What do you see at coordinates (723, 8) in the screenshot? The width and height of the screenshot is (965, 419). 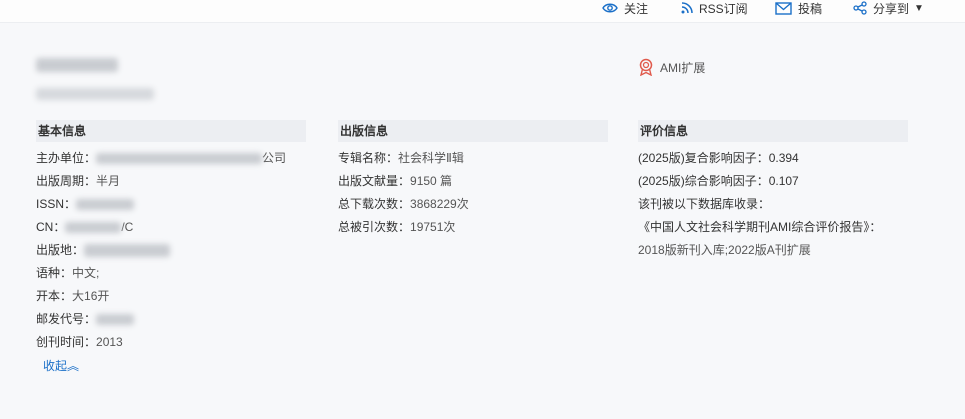 I see `rss-label: RSS订阅` at bounding box center [723, 8].